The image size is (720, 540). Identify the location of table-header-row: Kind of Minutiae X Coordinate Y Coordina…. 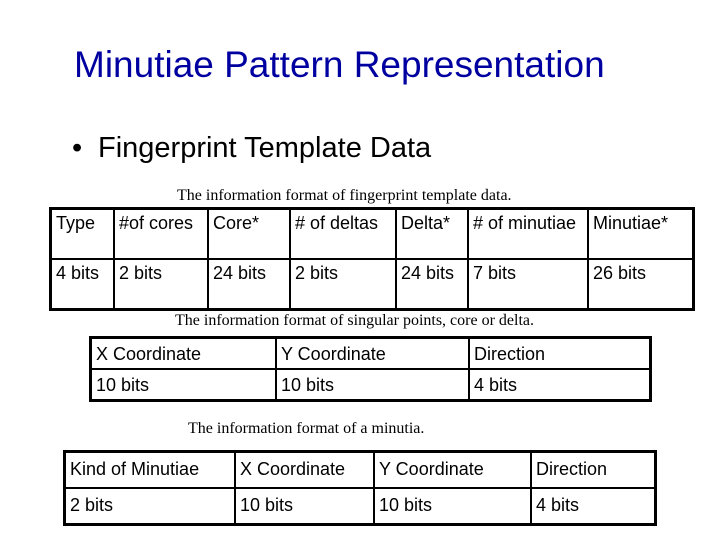
(360, 469).